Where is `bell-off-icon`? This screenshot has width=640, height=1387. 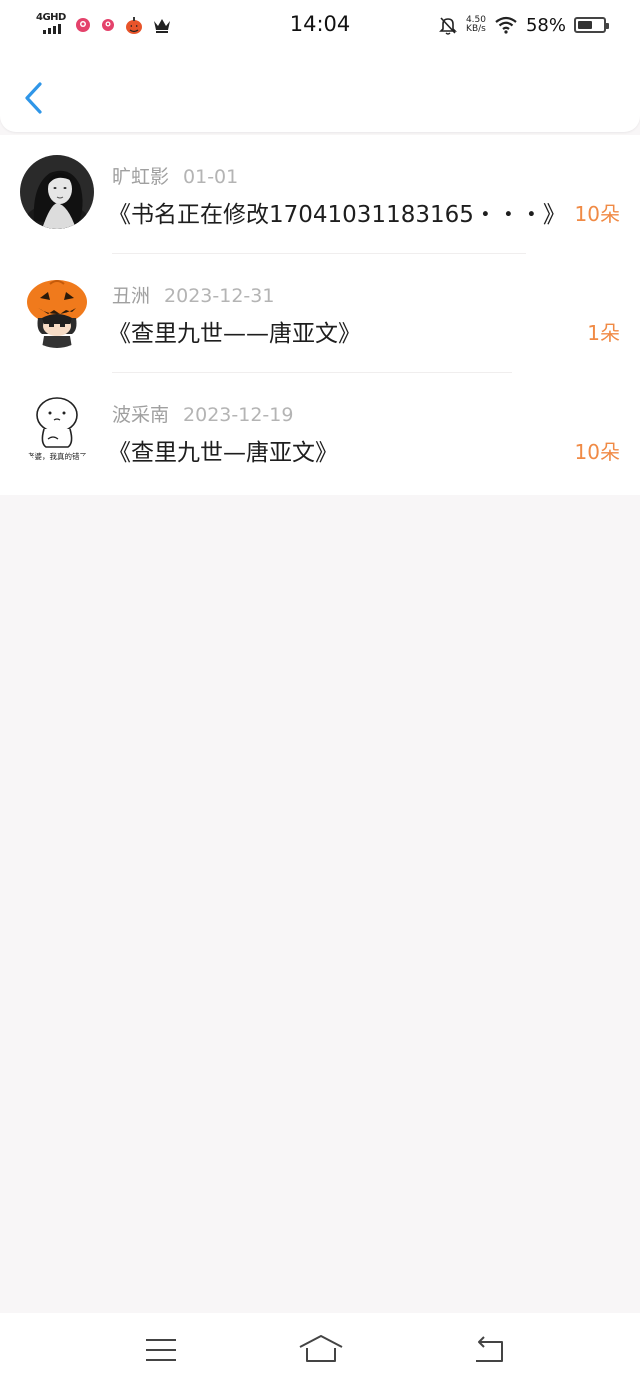
bell-off-icon is located at coordinates (448, 26).